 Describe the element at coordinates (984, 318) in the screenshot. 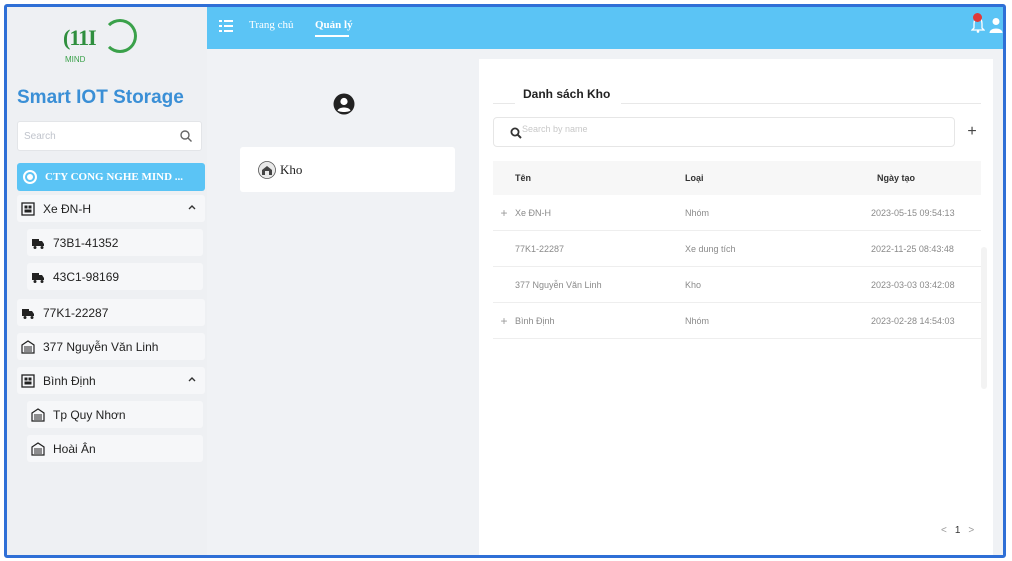

I see `table-scrollbar` at that location.